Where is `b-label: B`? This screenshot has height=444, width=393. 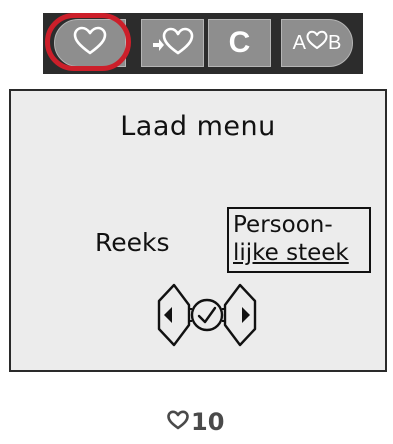
b-label: B is located at coordinates (335, 42).